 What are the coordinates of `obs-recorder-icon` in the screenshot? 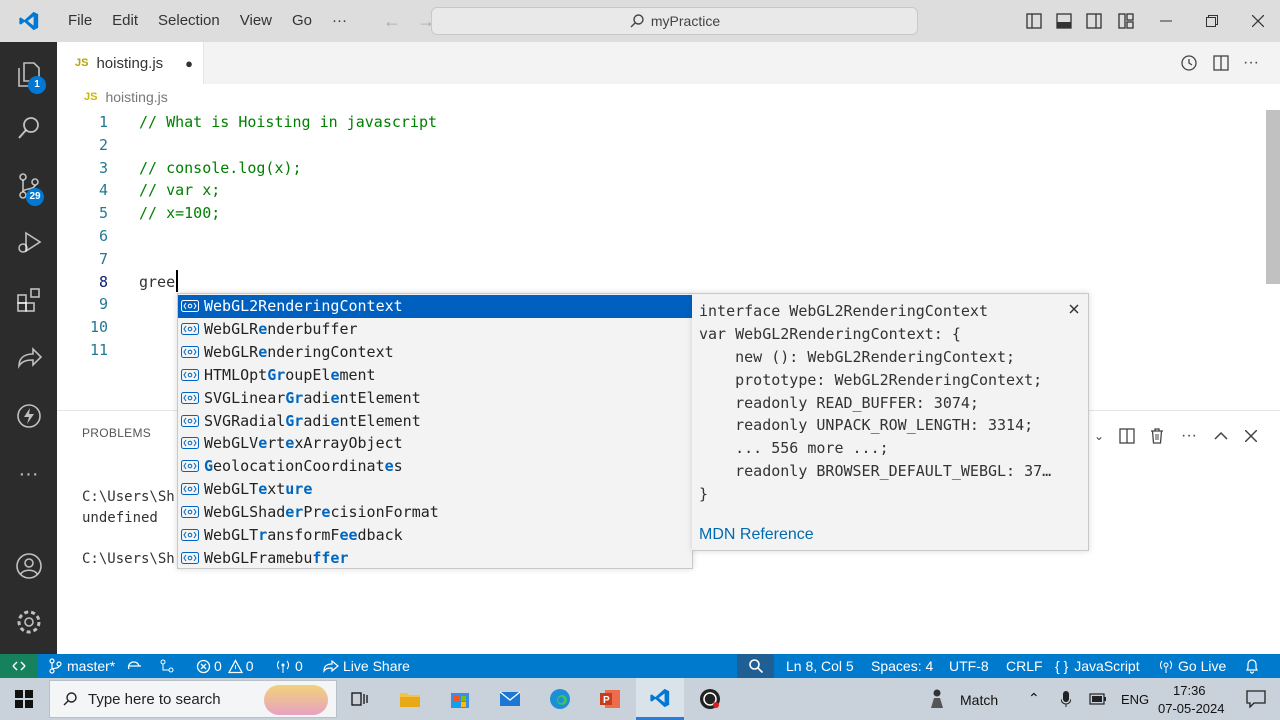 It's located at (710, 699).